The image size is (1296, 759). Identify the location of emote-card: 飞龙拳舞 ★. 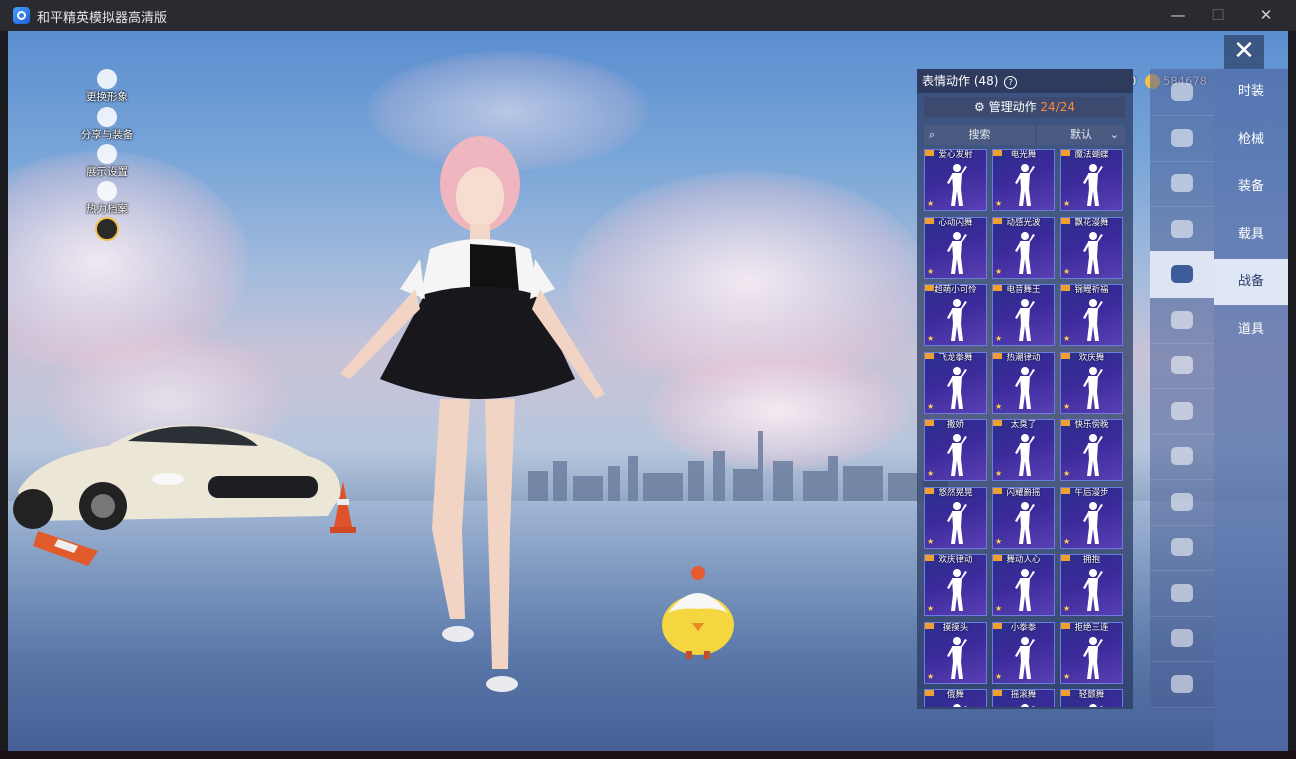
(955, 382).